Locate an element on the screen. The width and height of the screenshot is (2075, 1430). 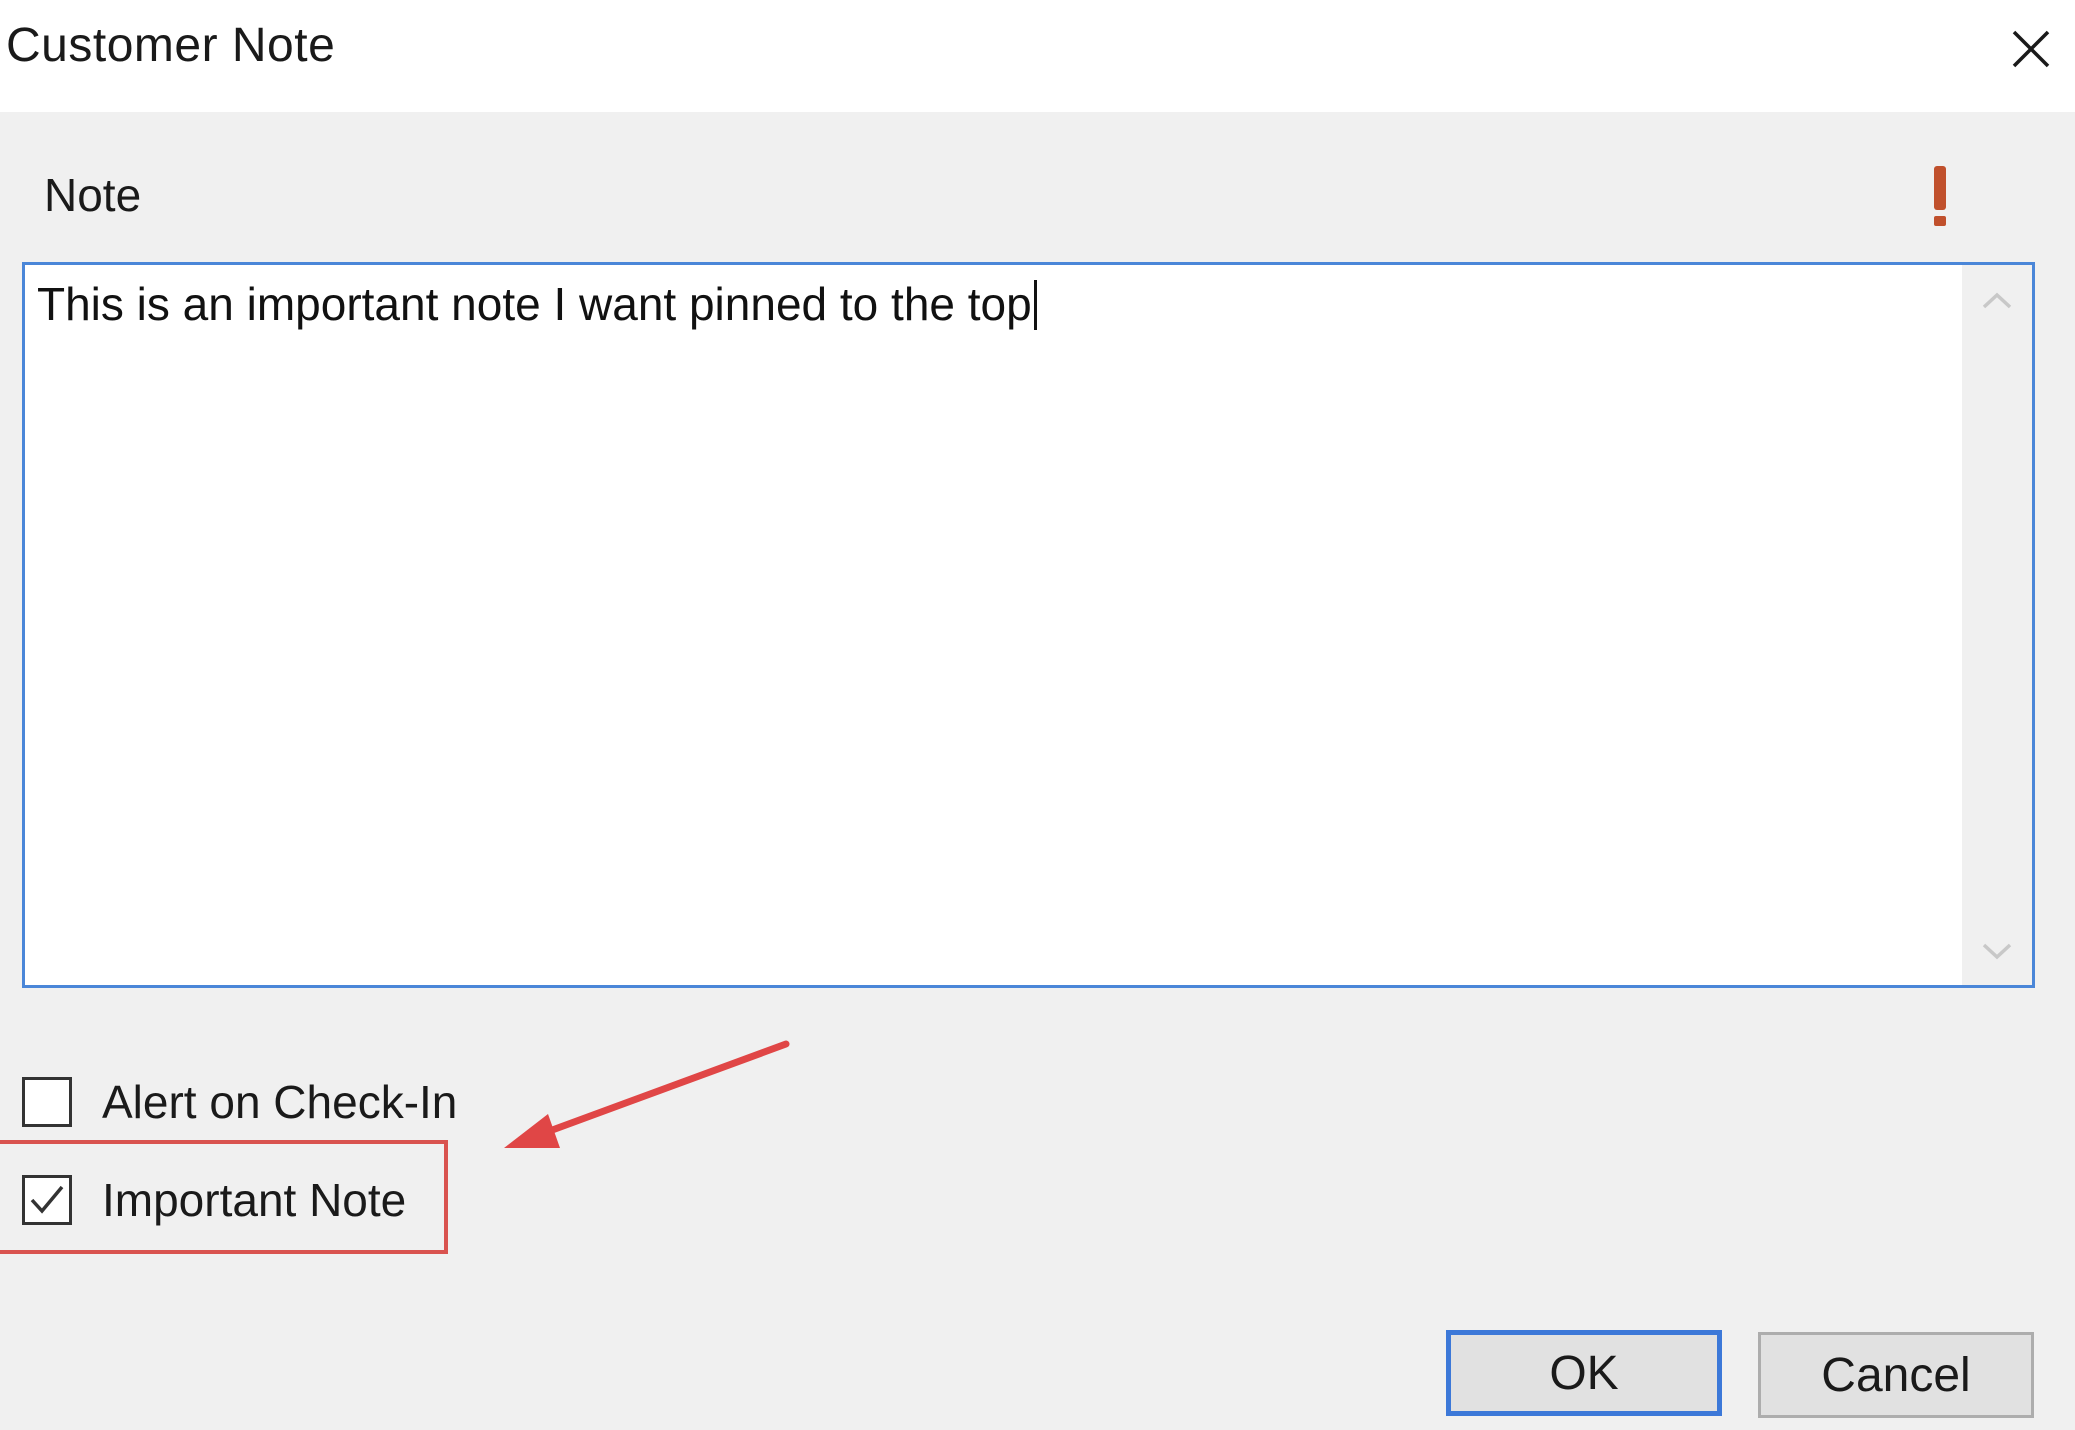
dialog-title: Customer Note is located at coordinates (171, 45).